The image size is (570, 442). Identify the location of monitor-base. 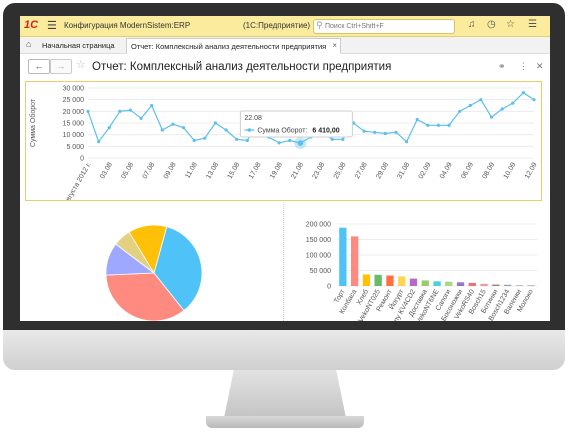
(285, 422).